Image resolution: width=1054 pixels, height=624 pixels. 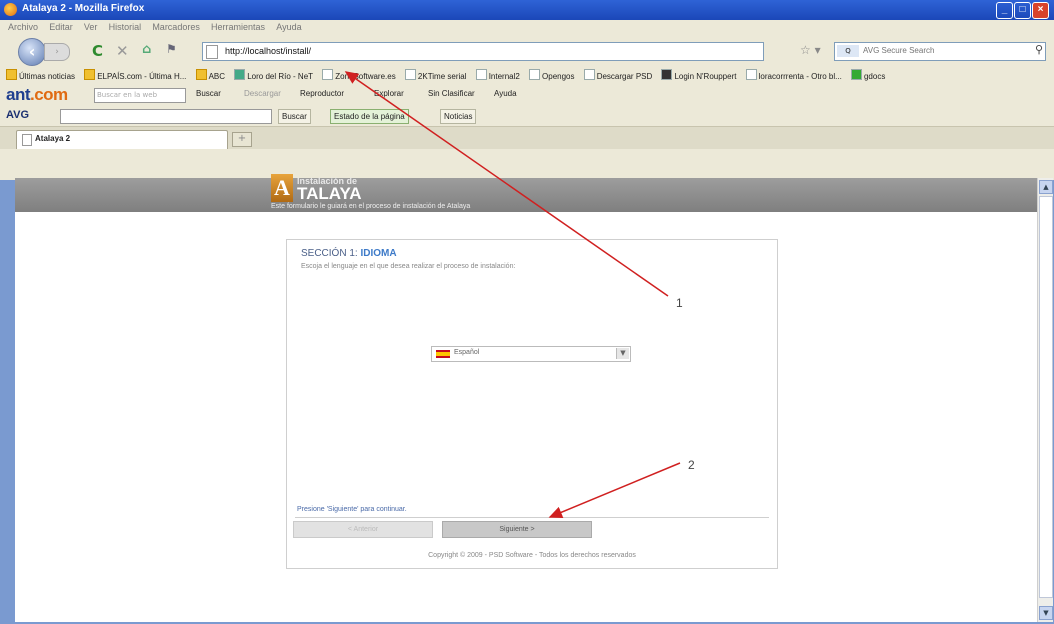 What do you see at coordinates (17, 115) in the screenshot?
I see `avg-logo: AVG` at bounding box center [17, 115].